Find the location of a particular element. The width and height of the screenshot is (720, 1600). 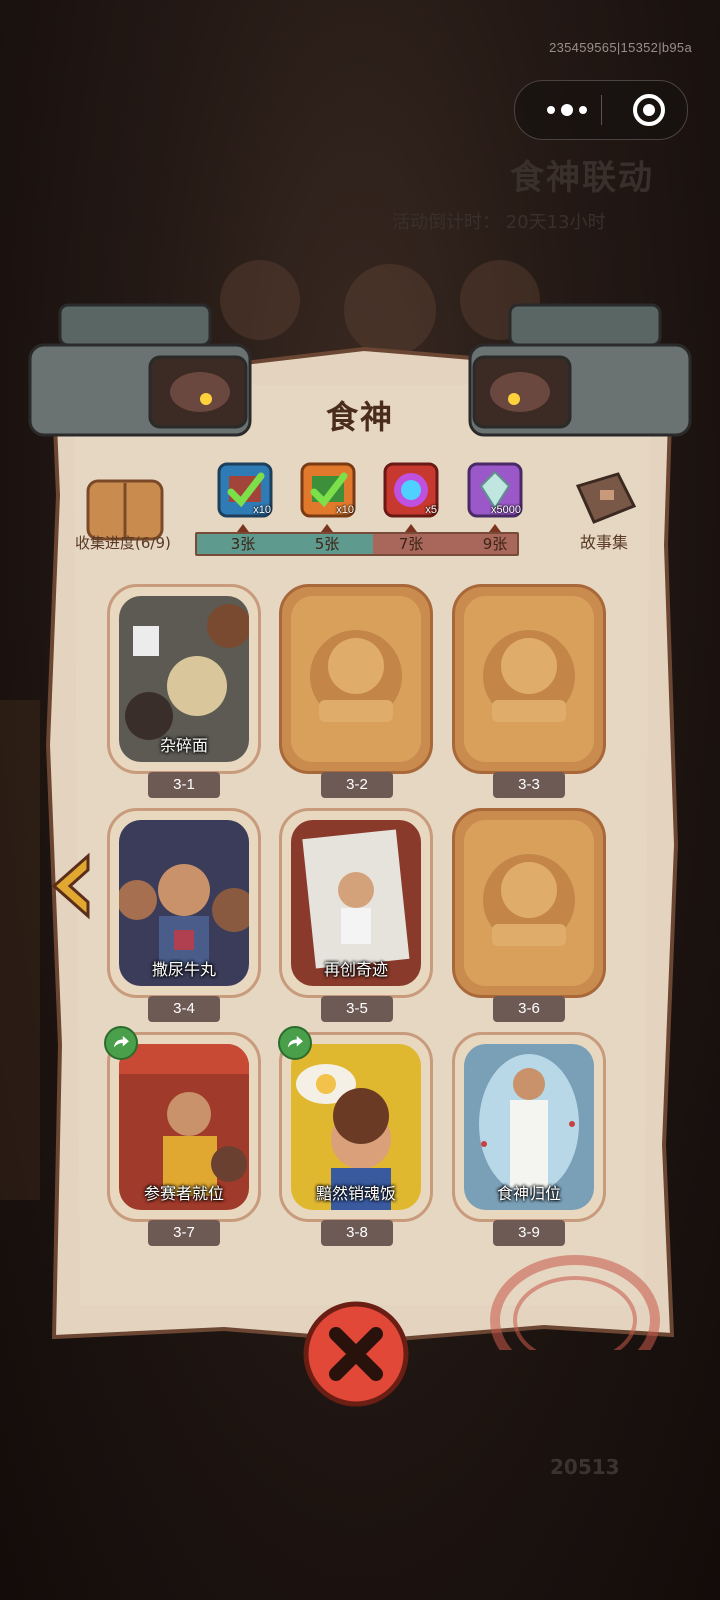

seal-stamp-decoration is located at coordinates (575, 1302).